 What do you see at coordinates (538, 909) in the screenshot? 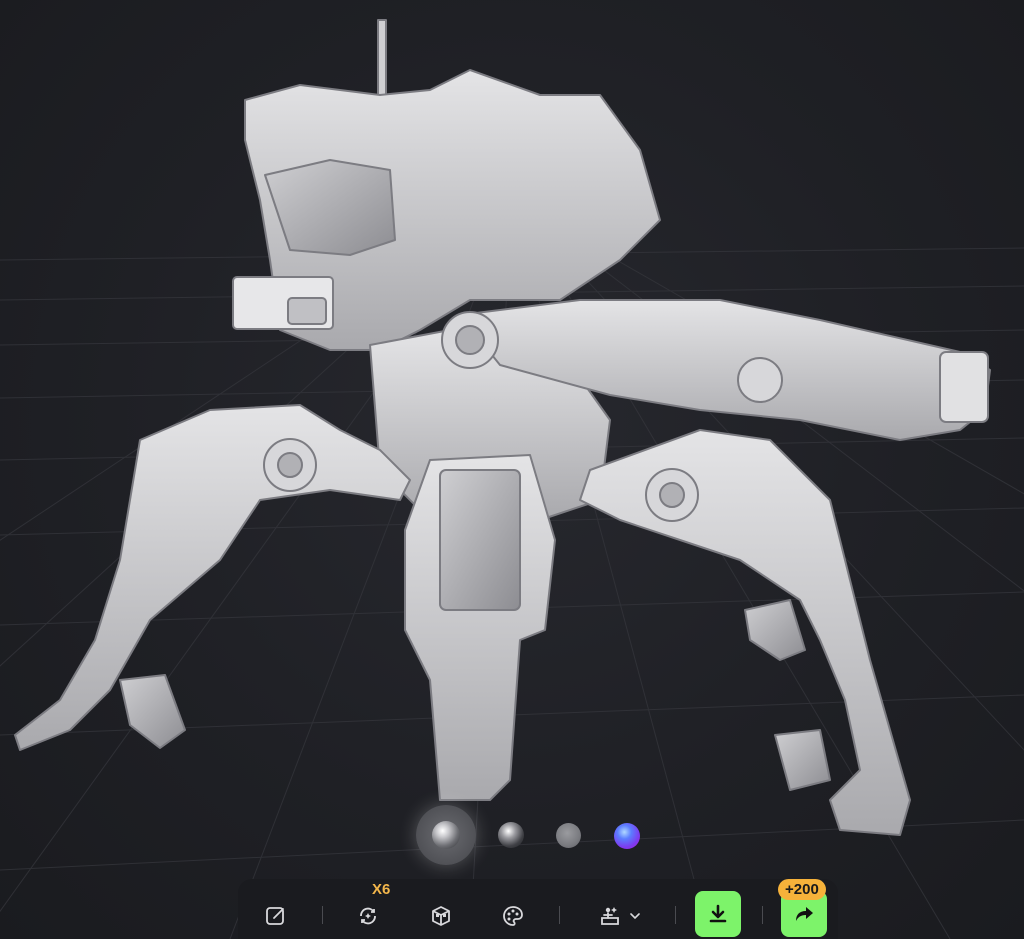
I see `bottom-toolbar` at bounding box center [538, 909].